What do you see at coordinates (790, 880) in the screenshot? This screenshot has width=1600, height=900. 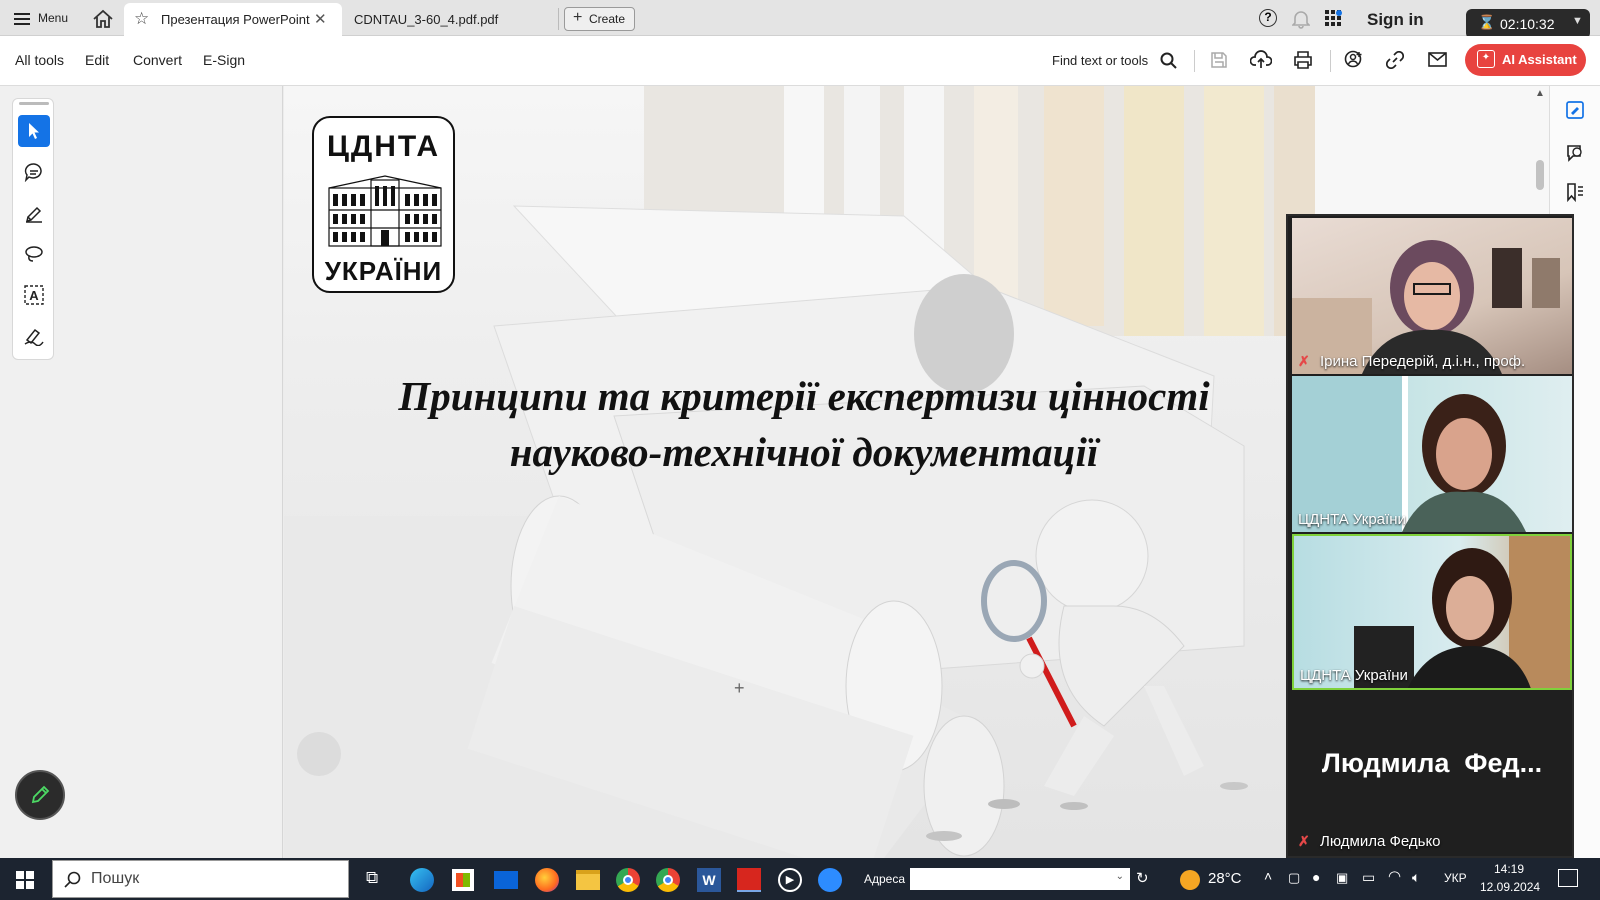 I see `media-player-app-icon: ▶` at bounding box center [790, 880].